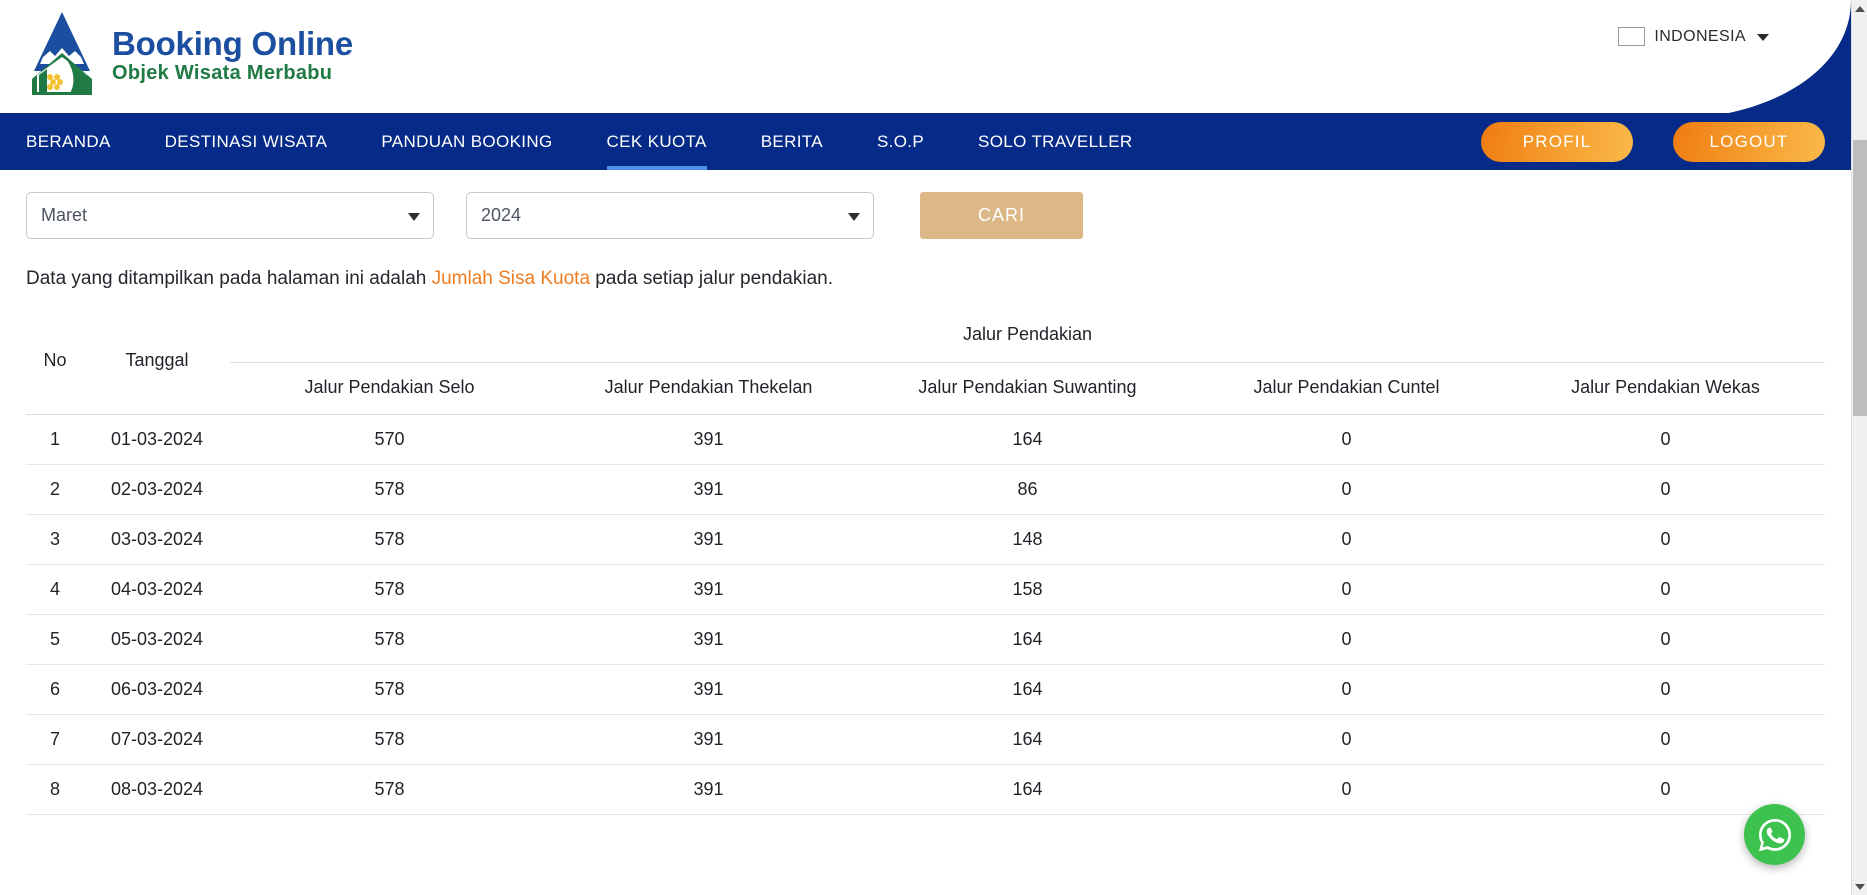  I want to click on nav-item-label: BERITA, so click(791, 141).